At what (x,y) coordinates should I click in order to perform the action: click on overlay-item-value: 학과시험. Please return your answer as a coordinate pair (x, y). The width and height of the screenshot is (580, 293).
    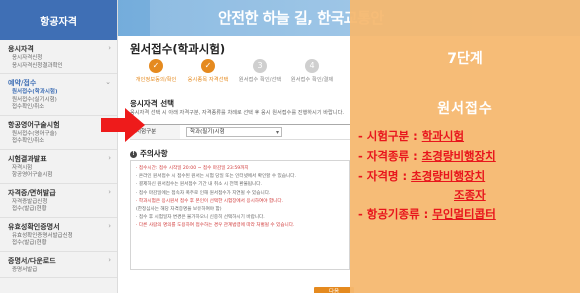
    Looking at the image, I should click on (443, 136).